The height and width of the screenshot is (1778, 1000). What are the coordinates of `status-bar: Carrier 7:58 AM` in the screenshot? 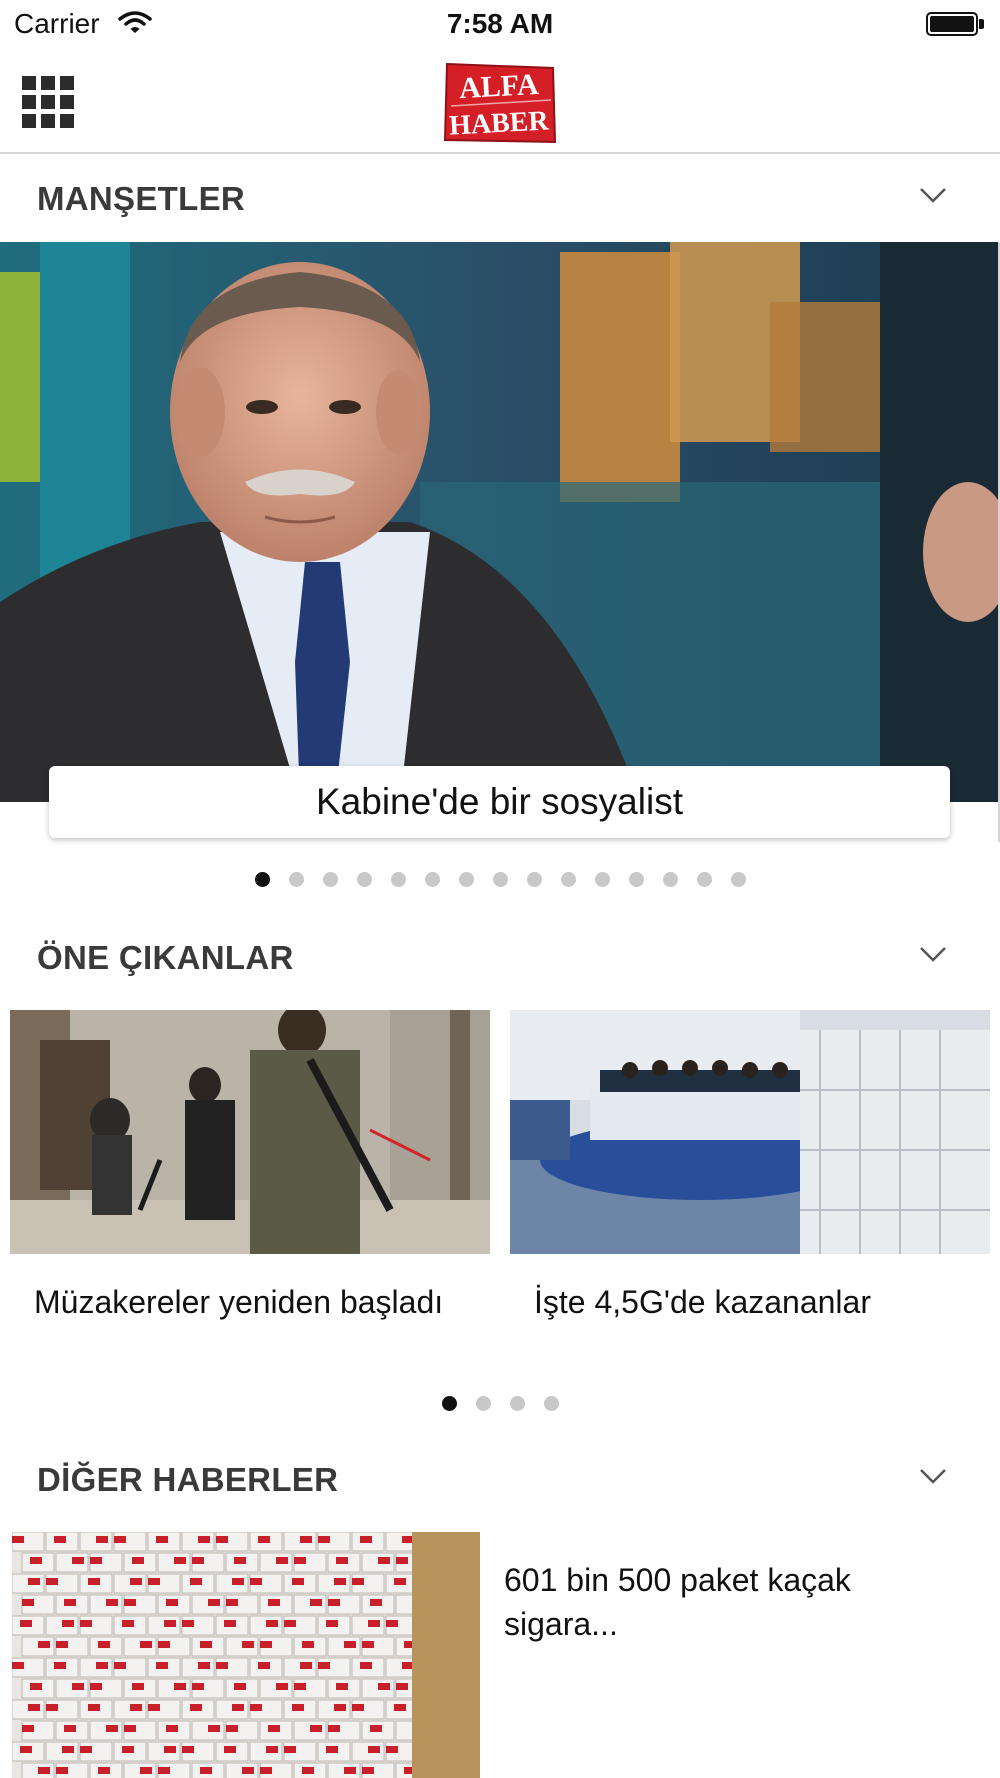 It's located at (500, 26).